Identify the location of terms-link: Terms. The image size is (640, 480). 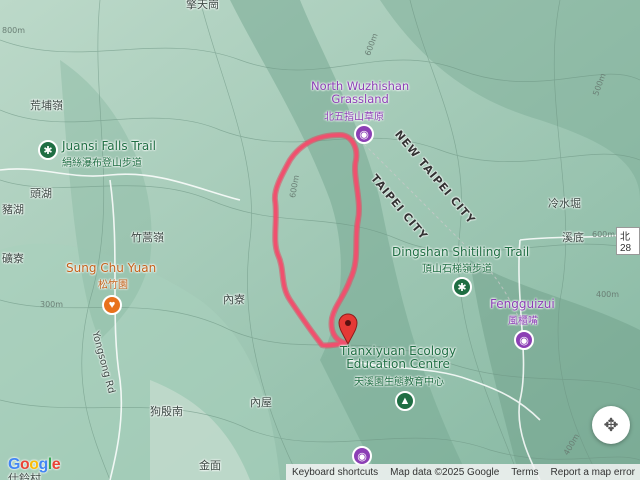
(524, 472).